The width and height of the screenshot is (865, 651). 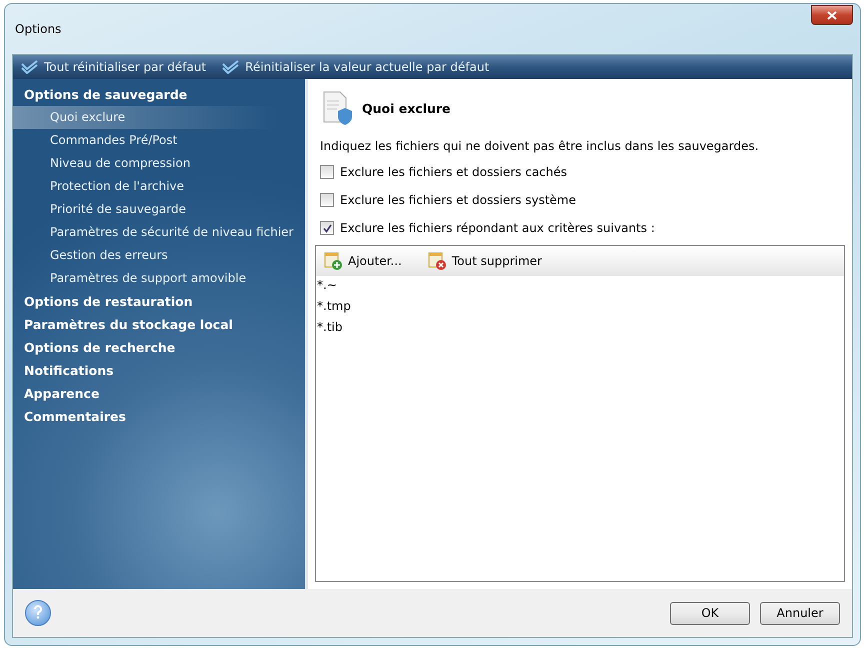 I want to click on sidebar-item: Niveau de compression, so click(x=159, y=163).